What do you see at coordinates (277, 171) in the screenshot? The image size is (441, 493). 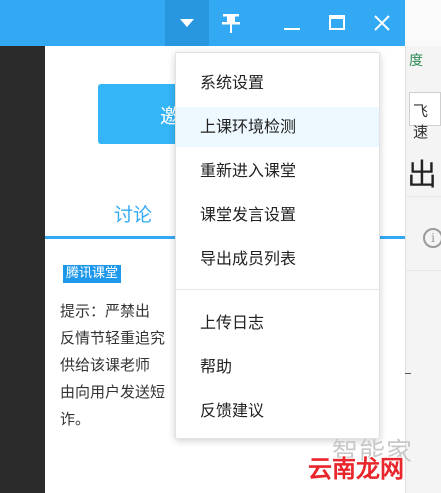 I see `menu-item-reenter-classroom: 重新进入课堂` at bounding box center [277, 171].